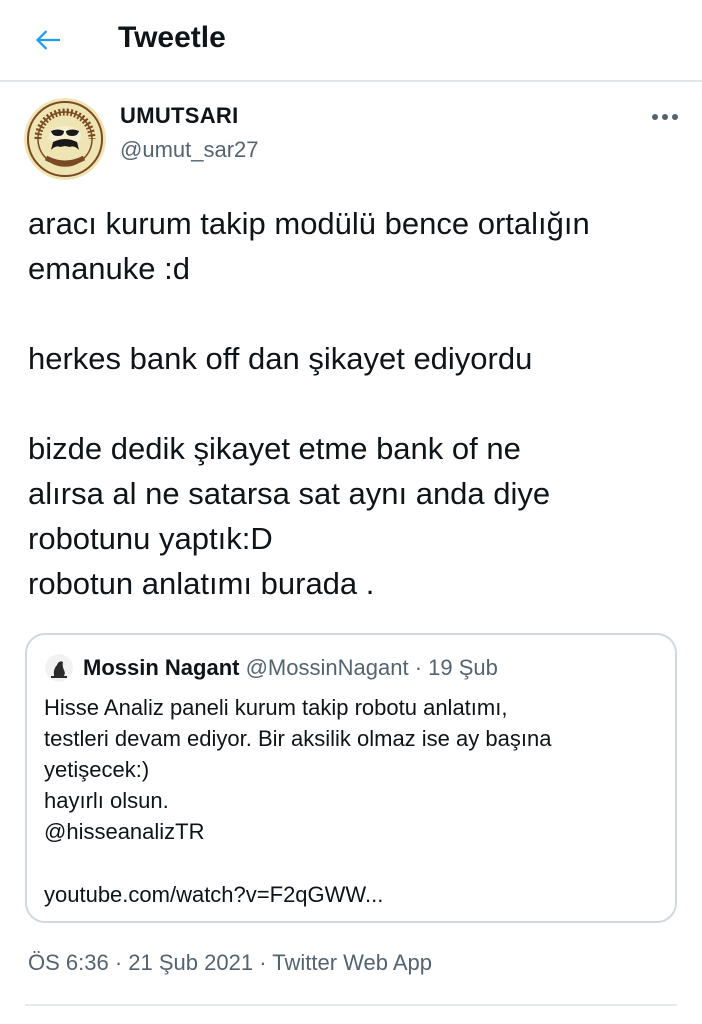 The width and height of the screenshot is (702, 1024). Describe the element at coordinates (179, 116) in the screenshot. I see `author-name: UMUTSARI` at that location.